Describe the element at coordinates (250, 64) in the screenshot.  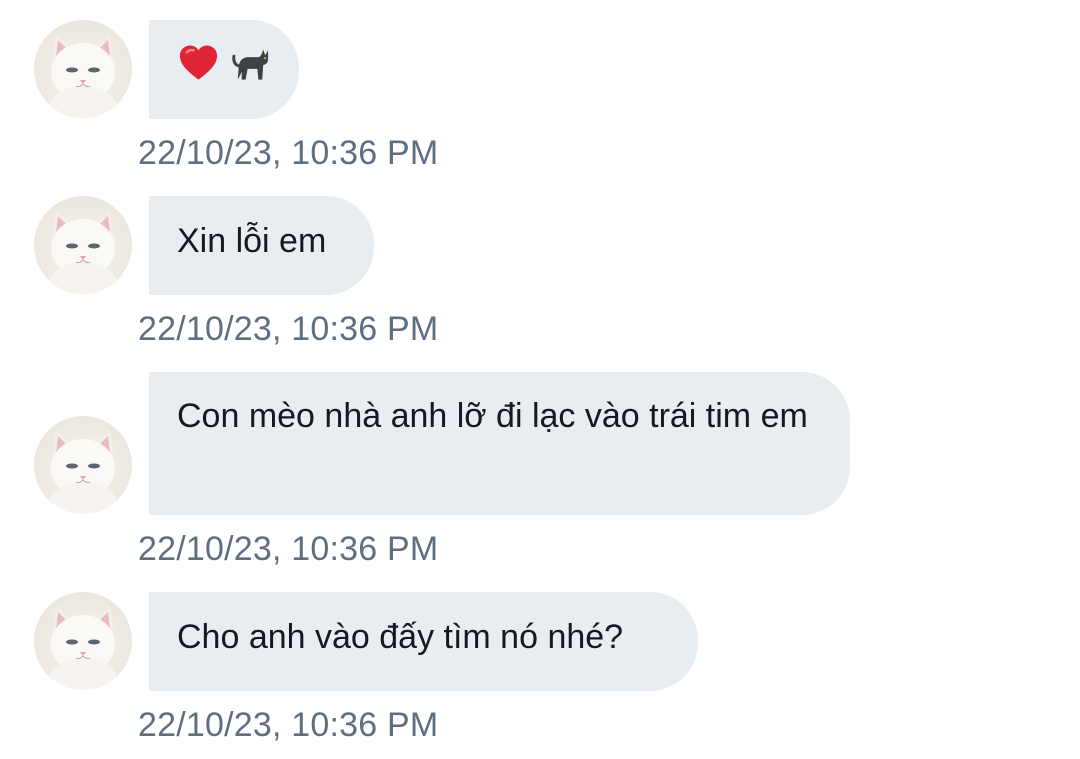
I see `black-cat-icon` at that location.